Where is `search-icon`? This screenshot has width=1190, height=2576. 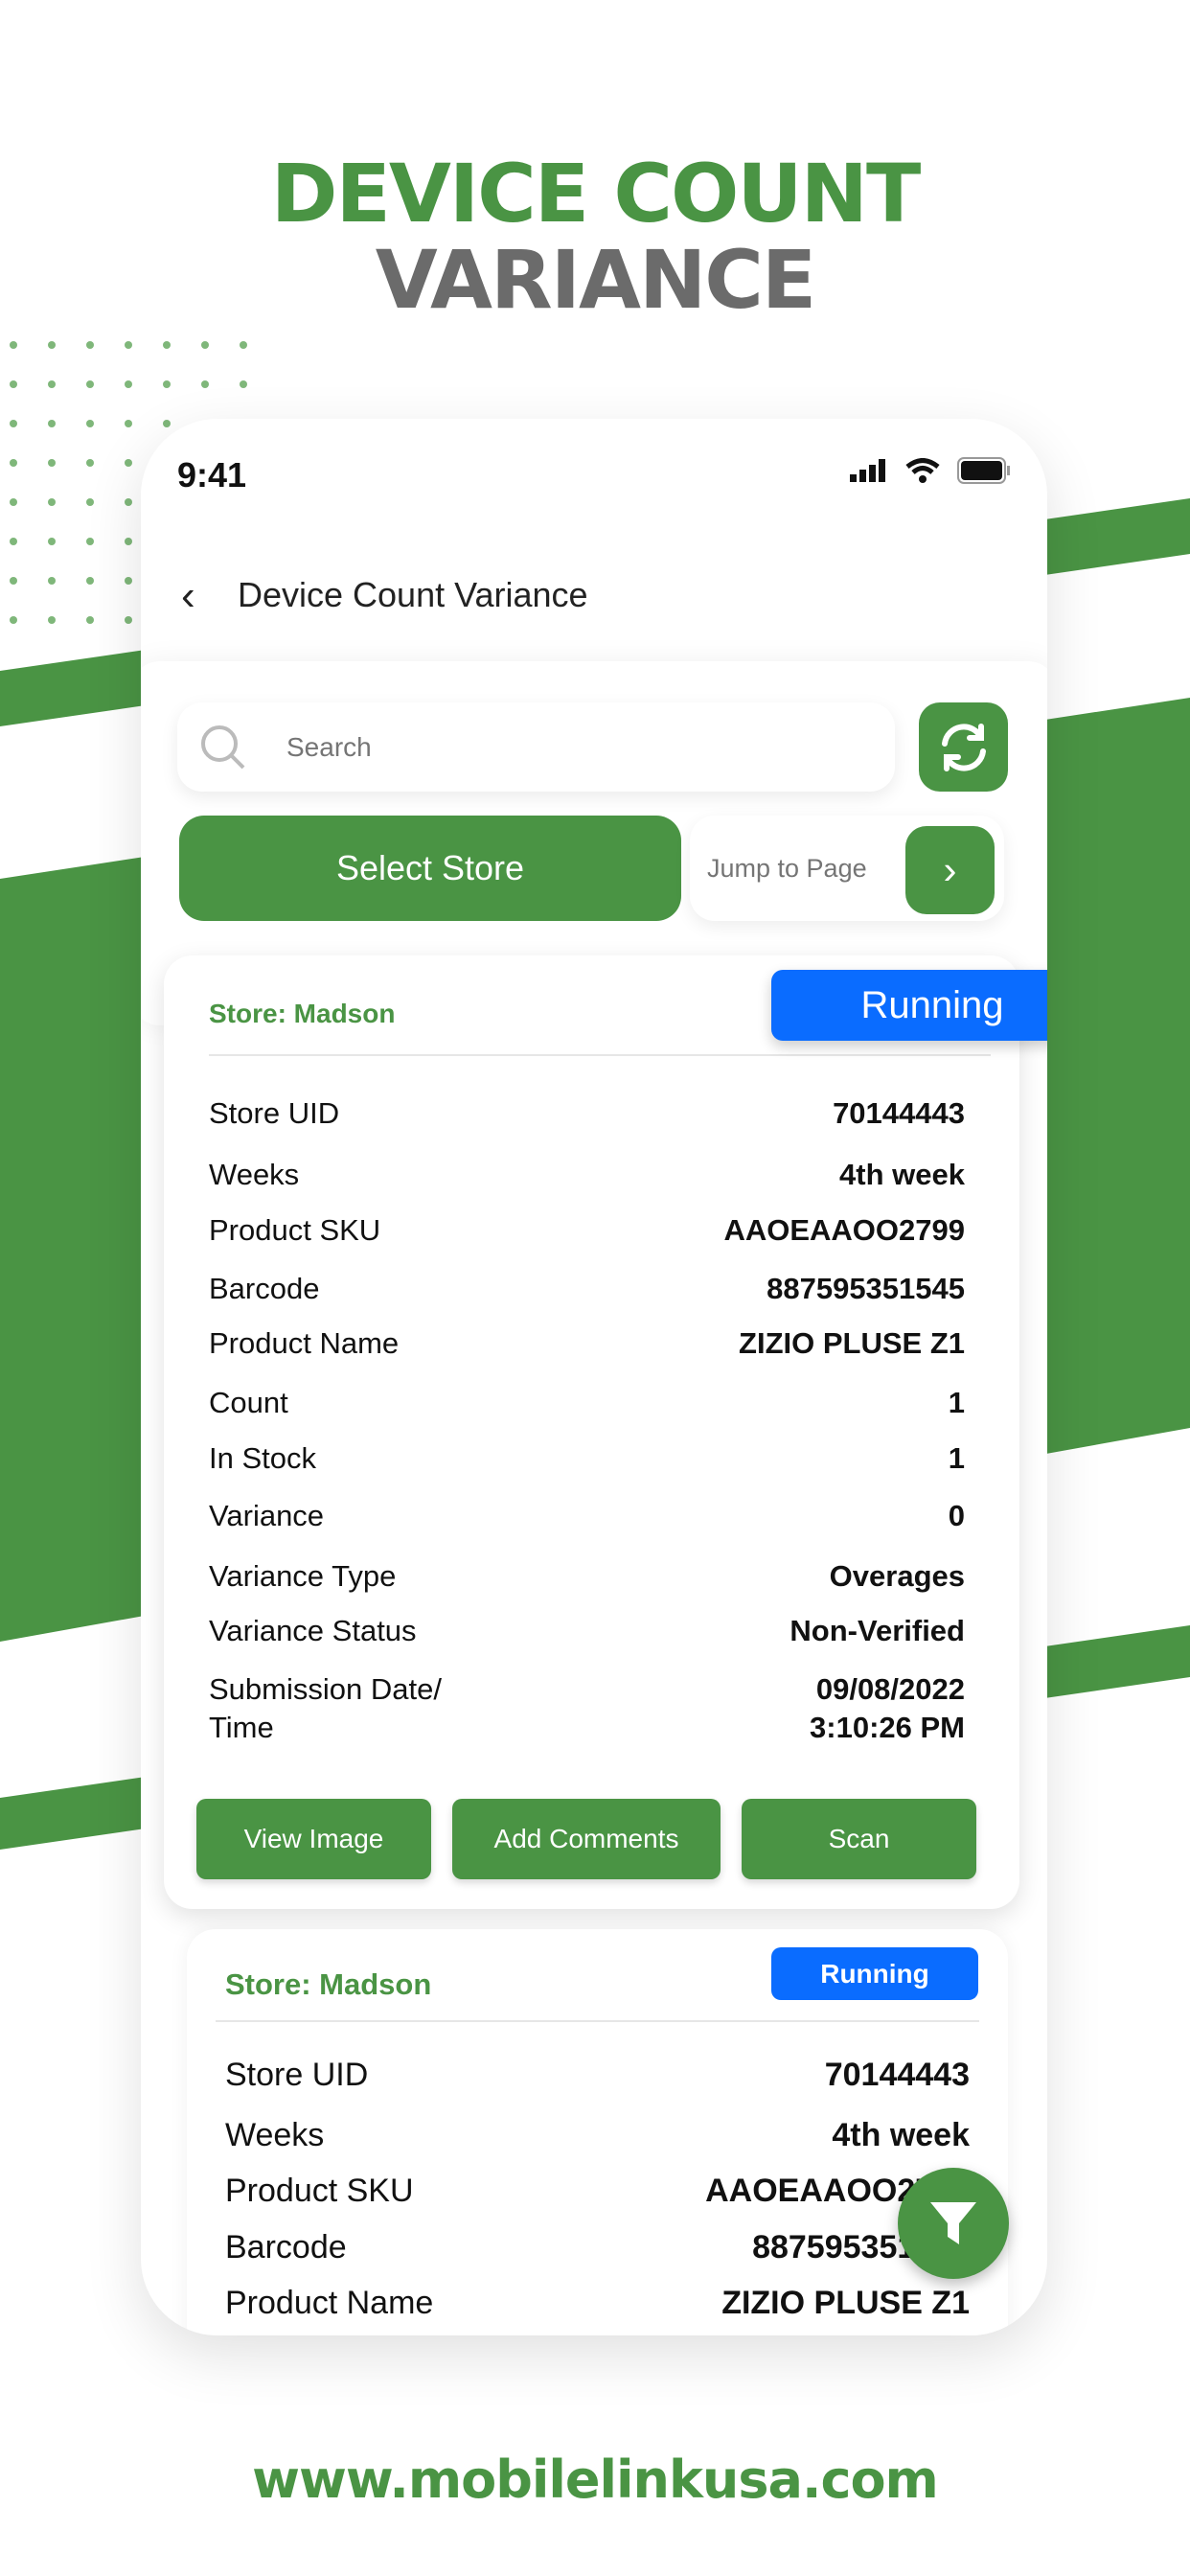 search-icon is located at coordinates (223, 746).